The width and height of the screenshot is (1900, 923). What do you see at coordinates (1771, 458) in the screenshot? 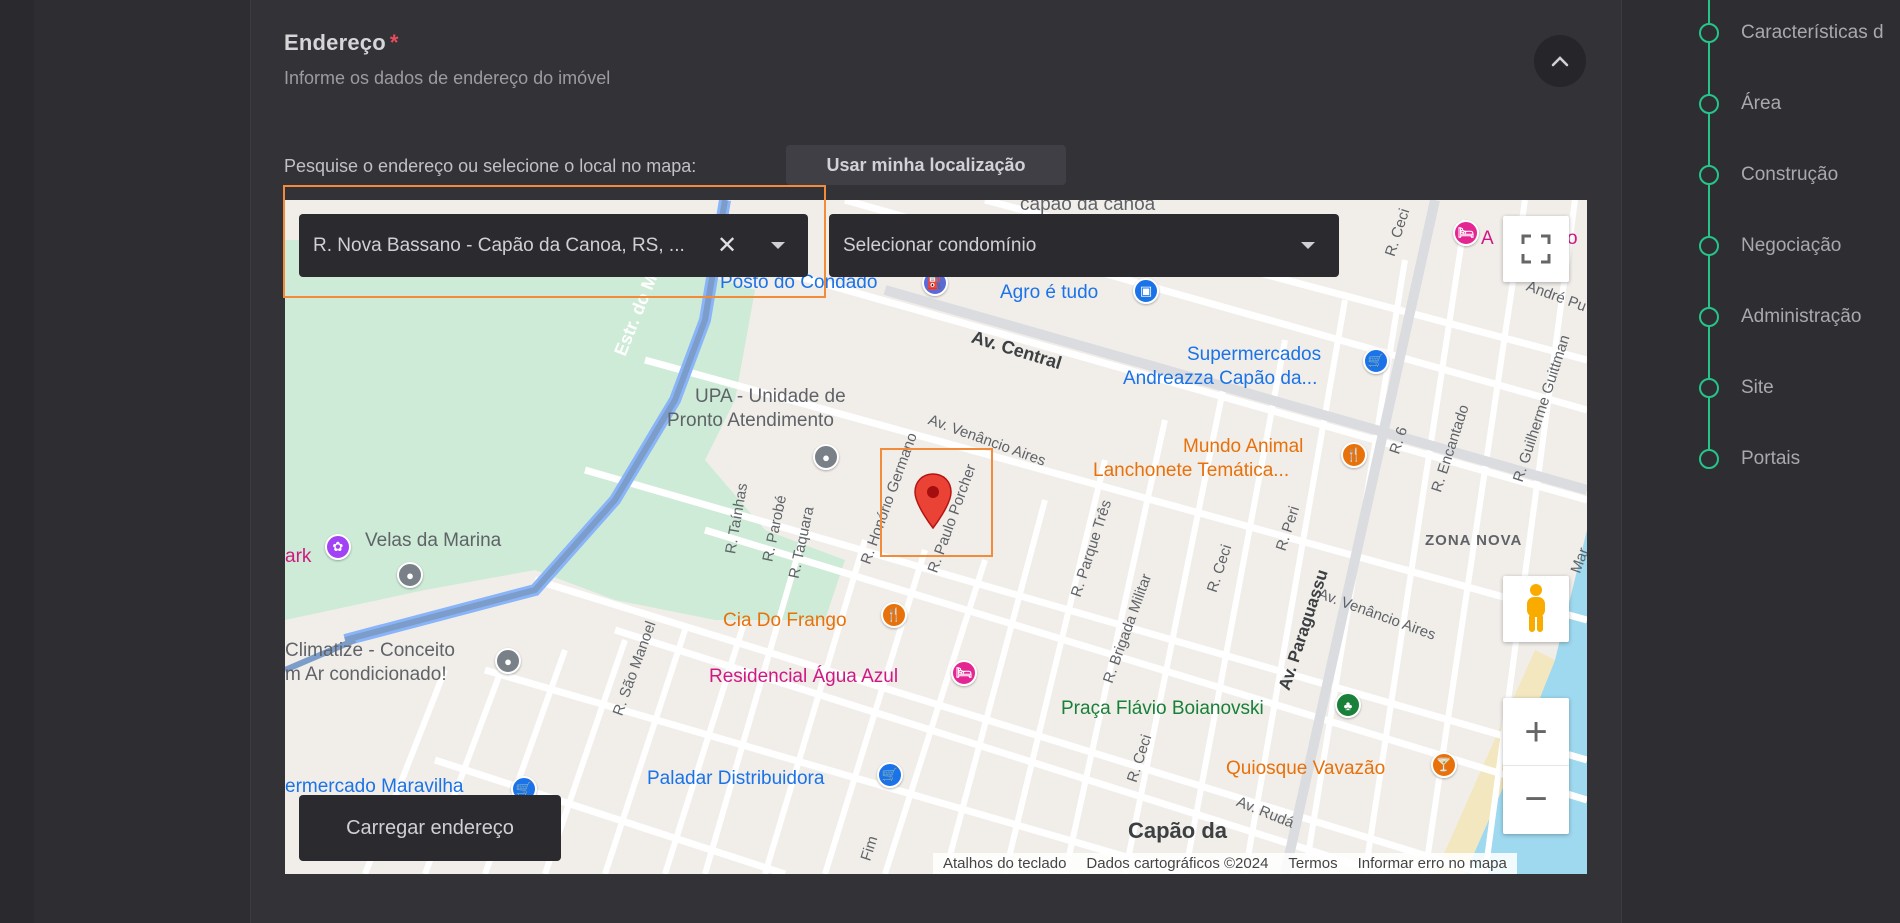
I see `step-label: Portais` at bounding box center [1771, 458].